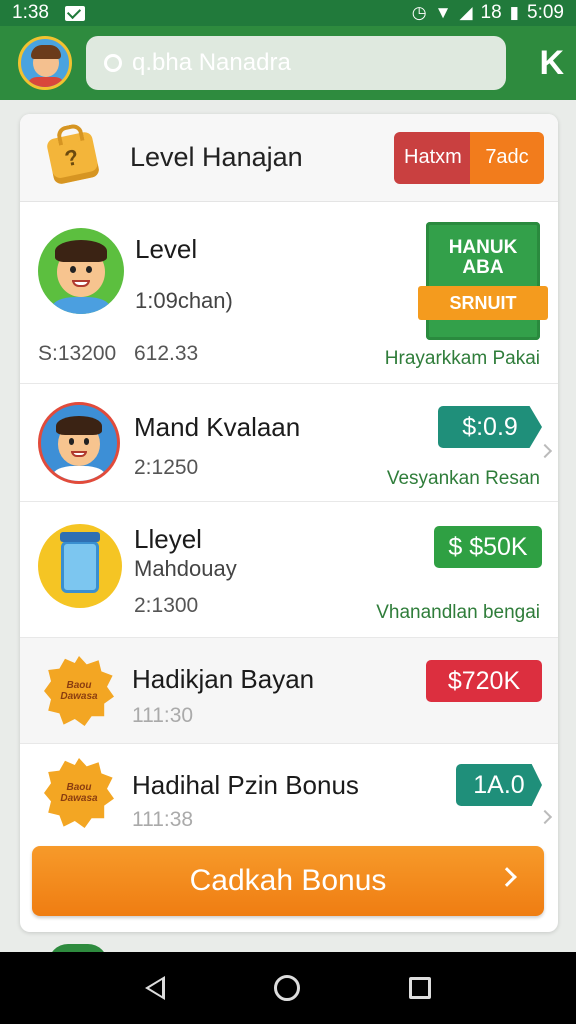  Describe the element at coordinates (458, 613) in the screenshot. I see `row-link: Vhanandlan bengai` at that location.